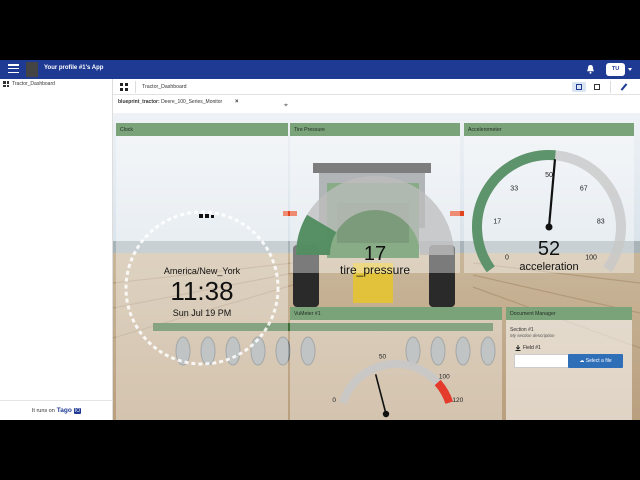  What do you see at coordinates (601, 222) in the screenshot?
I see `acc-tick-label: 83` at bounding box center [601, 222].